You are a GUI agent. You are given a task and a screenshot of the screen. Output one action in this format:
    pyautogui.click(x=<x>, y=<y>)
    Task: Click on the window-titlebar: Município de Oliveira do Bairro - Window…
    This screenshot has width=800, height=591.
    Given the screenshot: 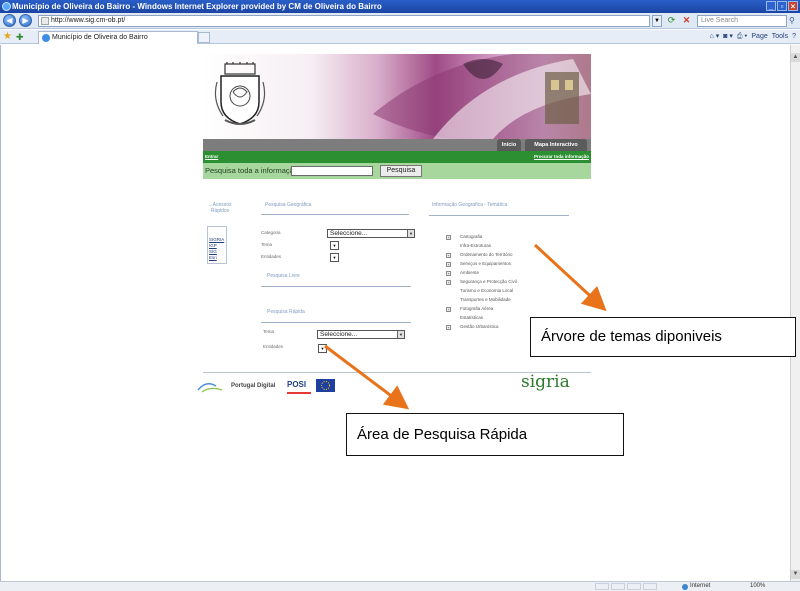 What is the action you would take?
    pyautogui.click(x=400, y=6)
    